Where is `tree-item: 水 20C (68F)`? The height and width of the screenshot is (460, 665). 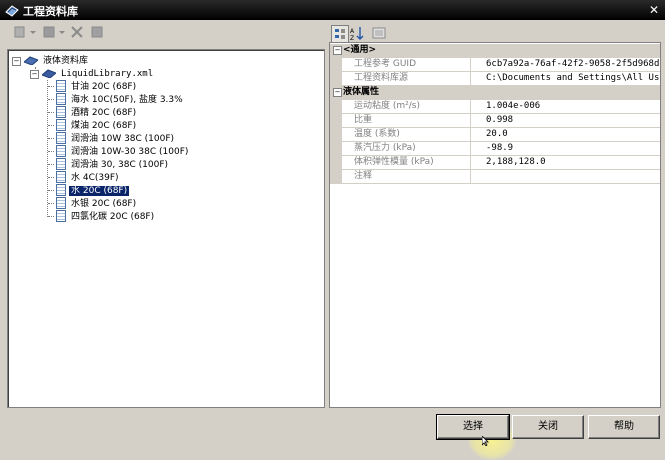
tree-item: 水 20C (68F) is located at coordinates (93, 190).